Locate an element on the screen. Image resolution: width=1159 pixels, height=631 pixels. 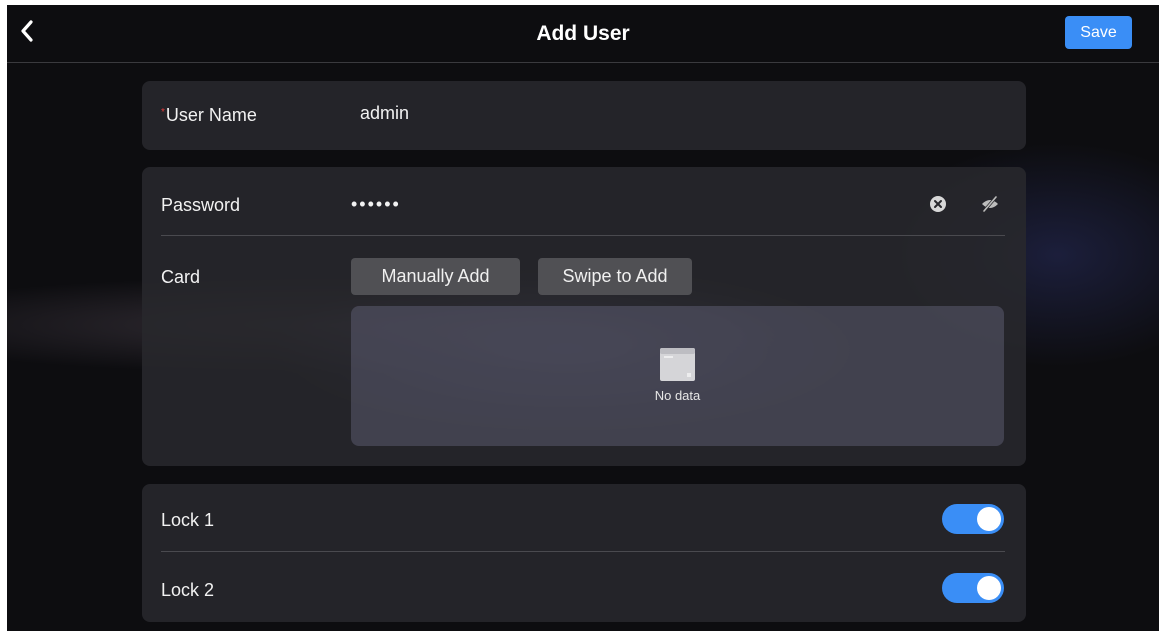
user-name-card: *User Name admin is located at coordinates (584, 115).